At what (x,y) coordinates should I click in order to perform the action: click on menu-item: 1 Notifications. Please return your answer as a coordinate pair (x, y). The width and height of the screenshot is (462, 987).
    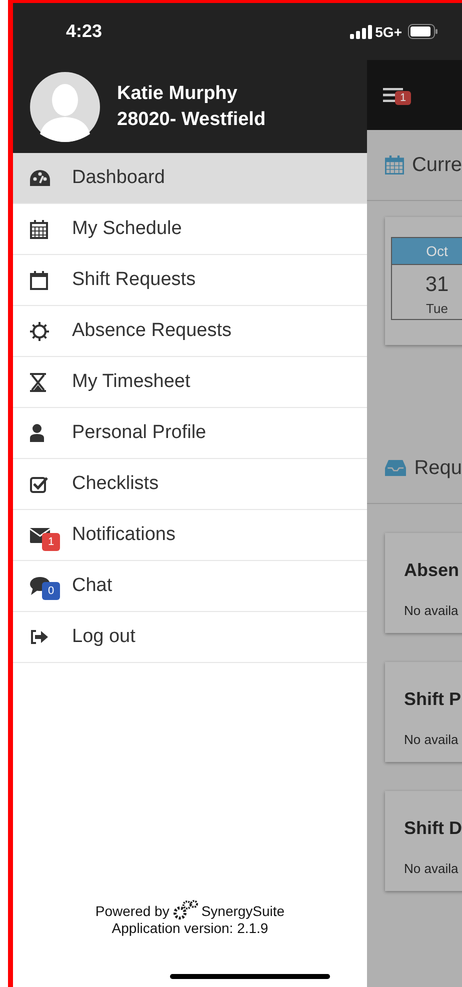
    Looking at the image, I should click on (190, 535).